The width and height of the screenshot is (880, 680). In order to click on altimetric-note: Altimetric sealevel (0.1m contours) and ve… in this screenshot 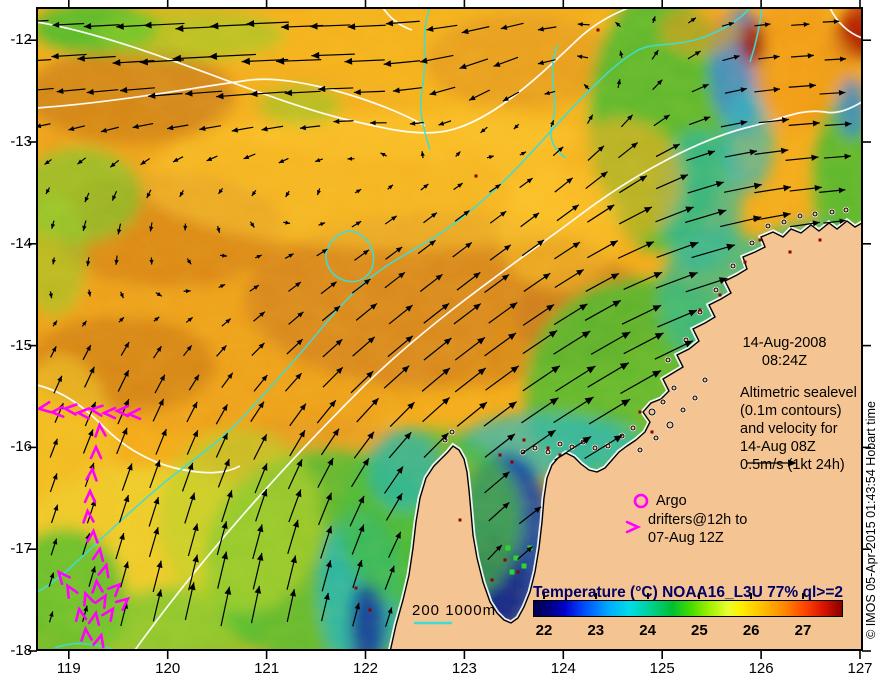, I will do `click(798, 429)`.